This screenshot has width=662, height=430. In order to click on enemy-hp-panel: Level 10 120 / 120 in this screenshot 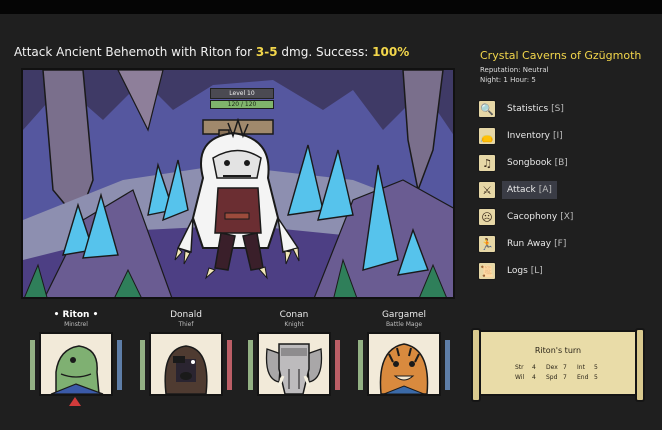, I will do `click(242, 98)`.